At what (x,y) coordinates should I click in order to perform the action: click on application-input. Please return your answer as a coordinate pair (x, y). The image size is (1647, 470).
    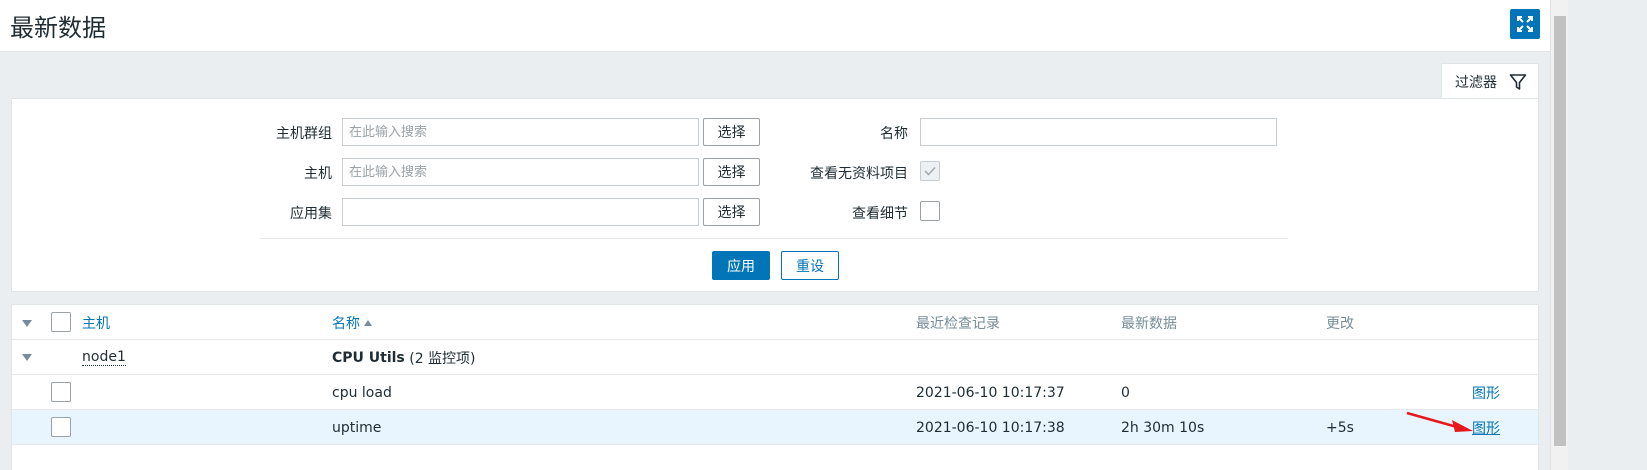
    Looking at the image, I should click on (520, 212).